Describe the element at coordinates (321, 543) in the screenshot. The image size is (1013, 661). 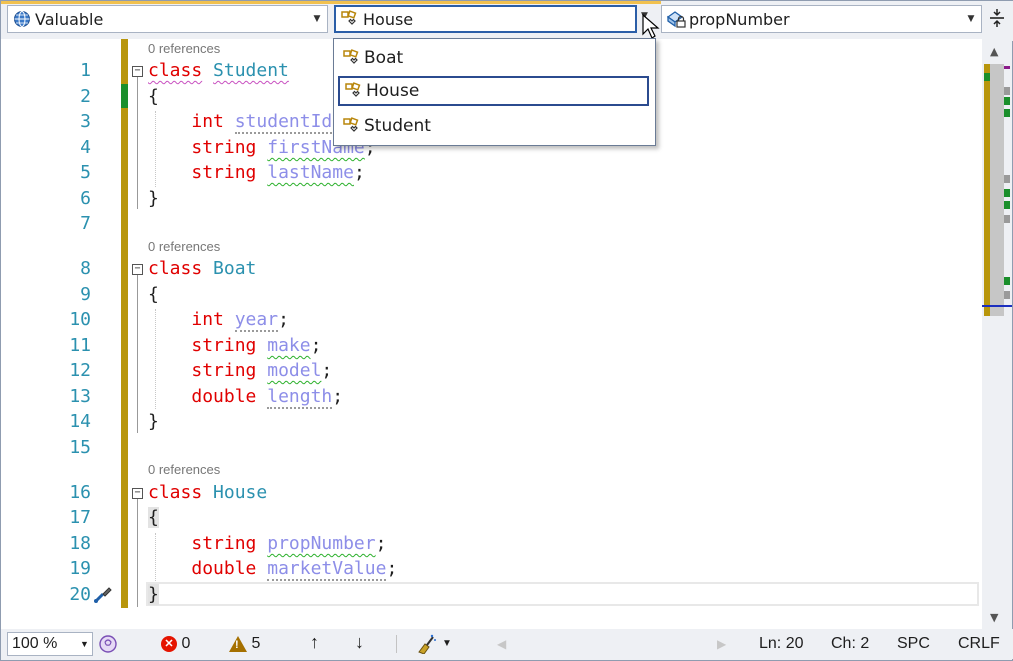
I see `field-name: propNumber` at that location.